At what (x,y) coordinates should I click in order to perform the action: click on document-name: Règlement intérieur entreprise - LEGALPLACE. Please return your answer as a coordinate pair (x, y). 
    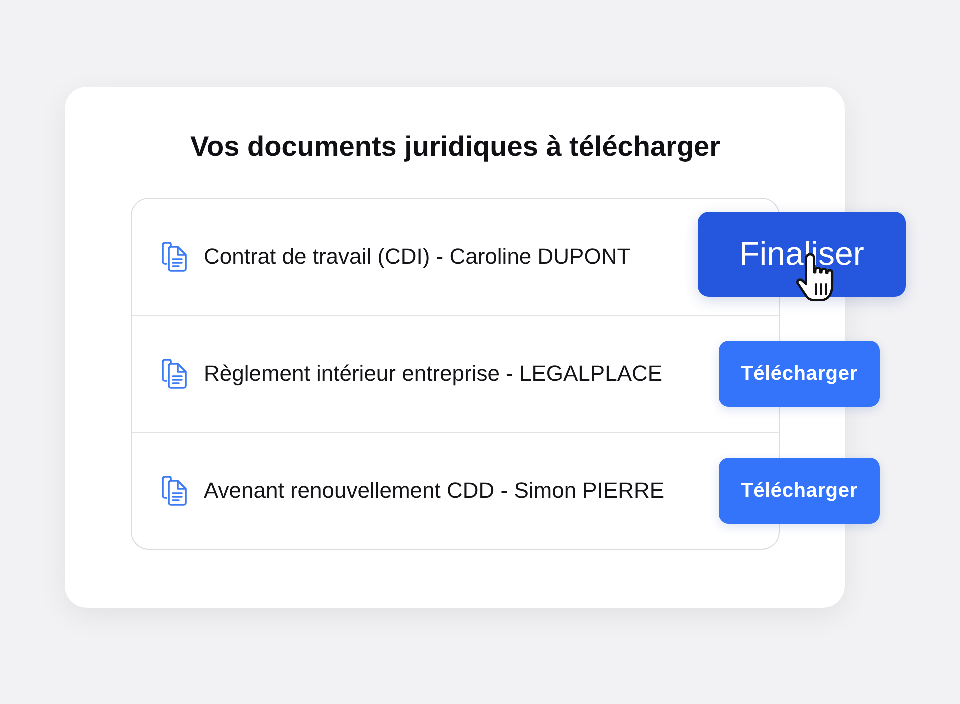
    Looking at the image, I should click on (433, 374).